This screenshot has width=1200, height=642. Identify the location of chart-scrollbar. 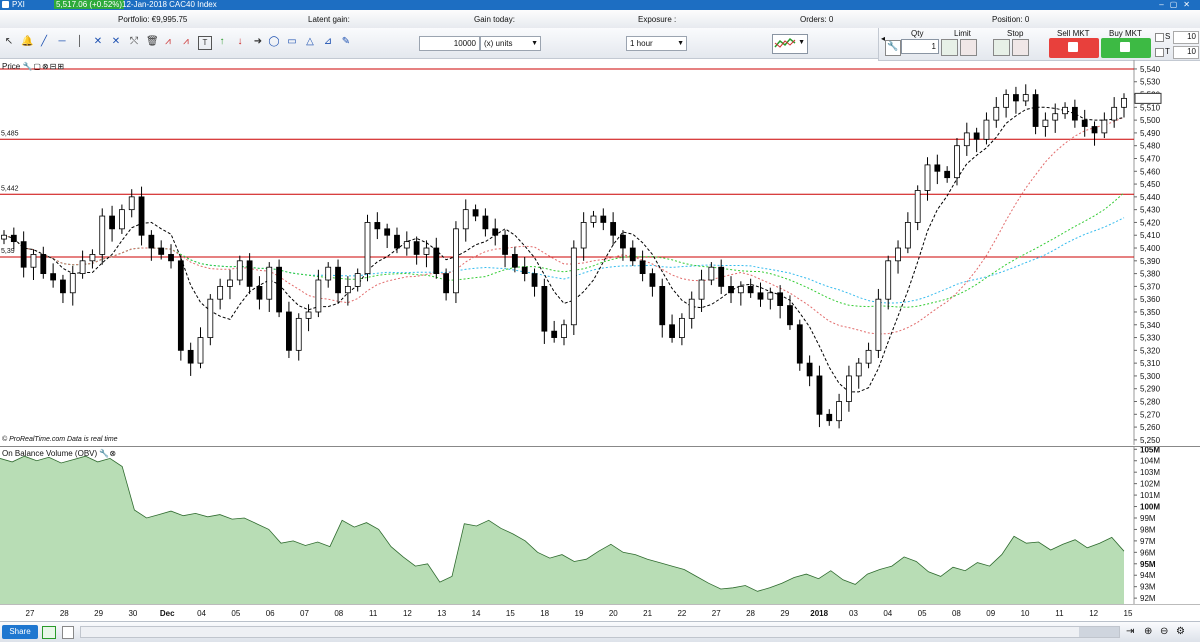
(600, 632).